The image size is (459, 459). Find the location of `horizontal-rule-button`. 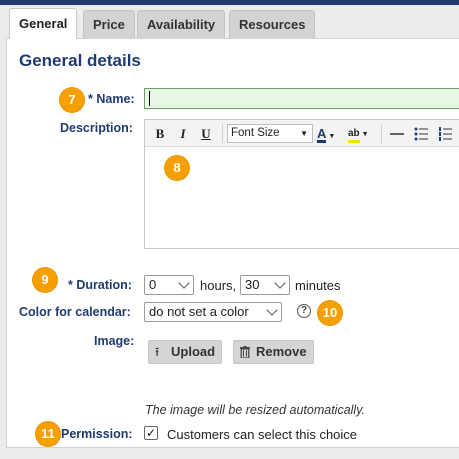

horizontal-rule-button is located at coordinates (397, 133).